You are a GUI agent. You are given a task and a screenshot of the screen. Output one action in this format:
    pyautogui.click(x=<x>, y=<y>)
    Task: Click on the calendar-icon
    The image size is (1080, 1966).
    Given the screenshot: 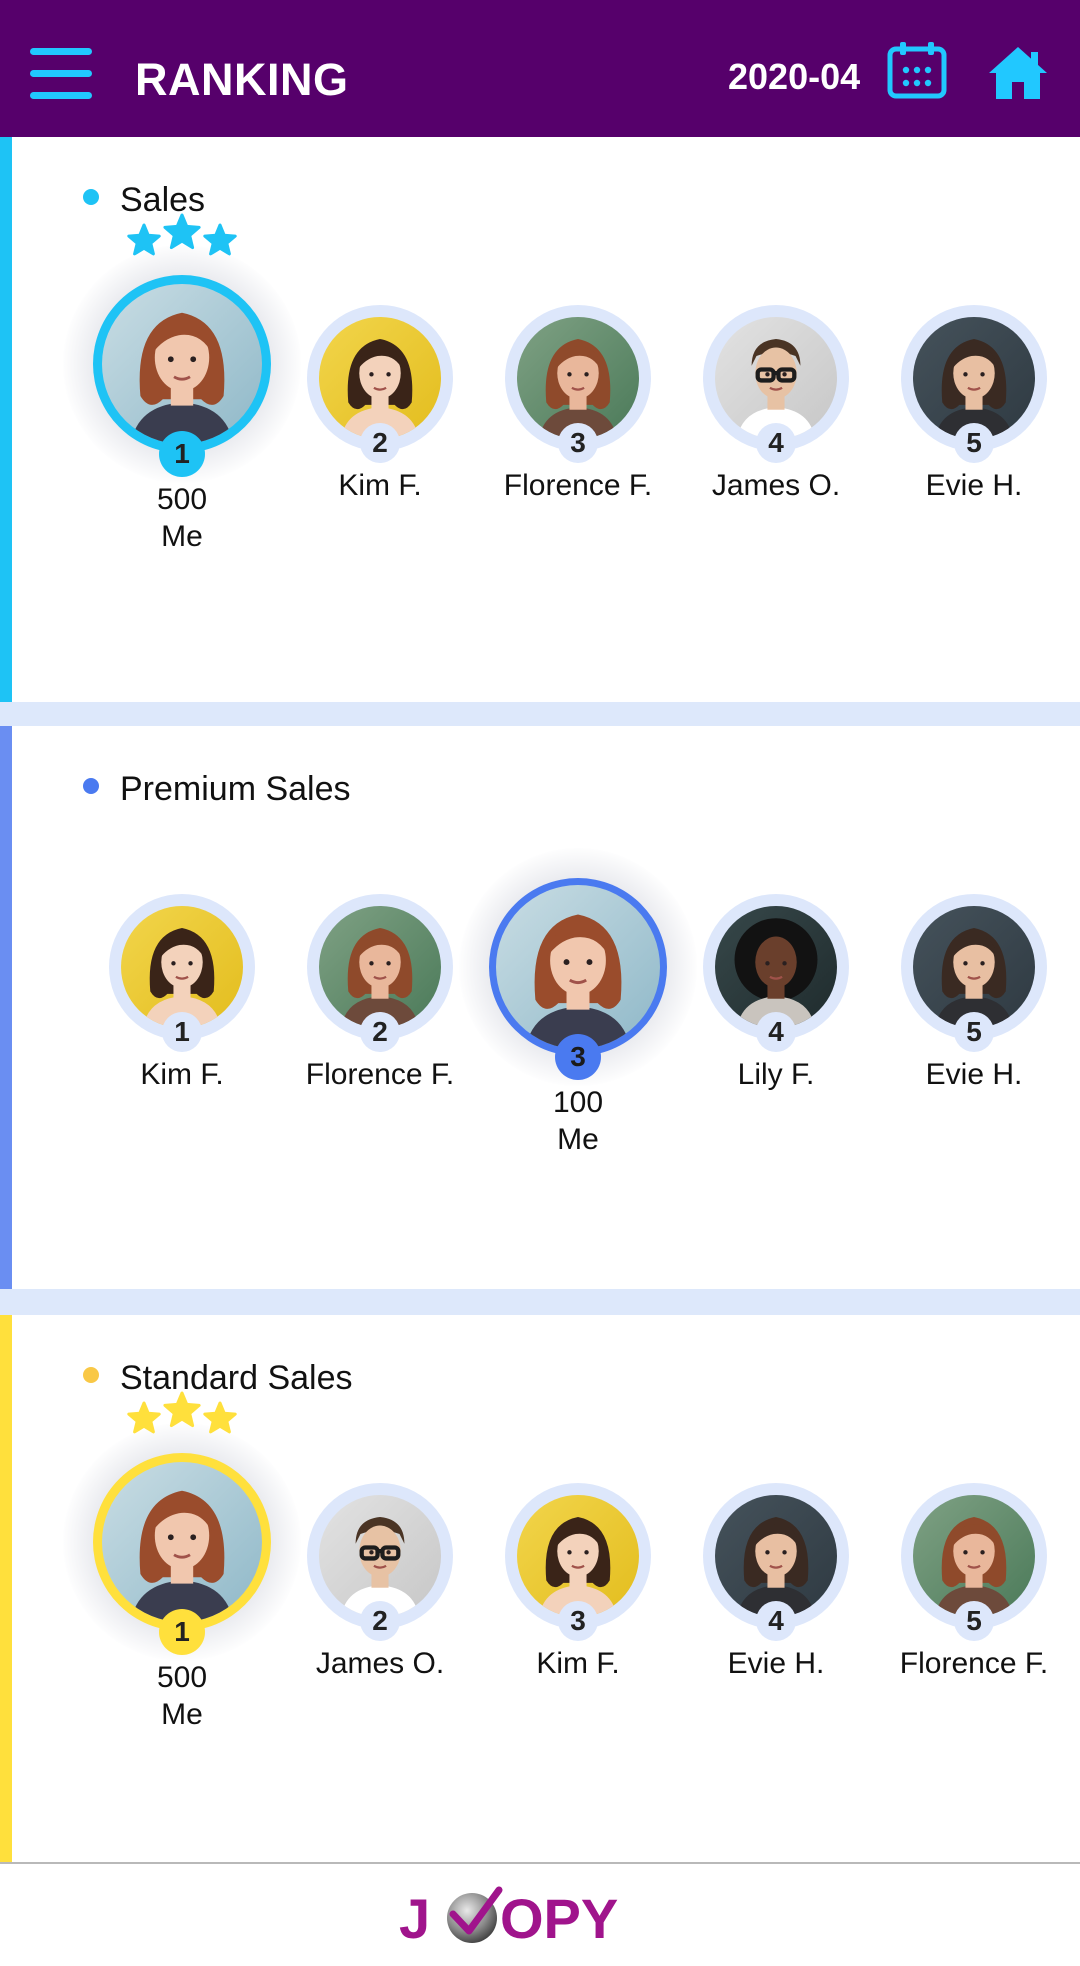 What is the action you would take?
    pyautogui.click(x=917, y=70)
    